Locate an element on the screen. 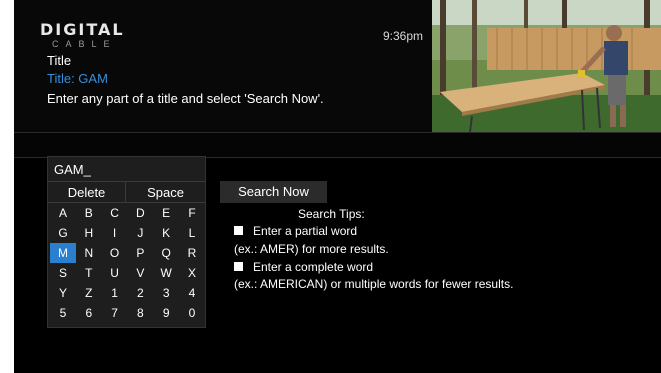 This screenshot has width=661, height=373. tip-partial-word: Enter a partial word is located at coordinates (295, 231).